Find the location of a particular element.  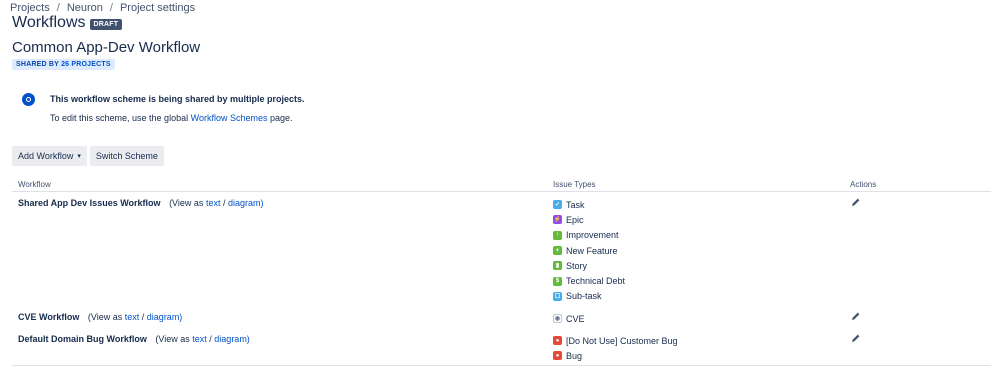

header-issue-types: Issue Types is located at coordinates (574, 184).